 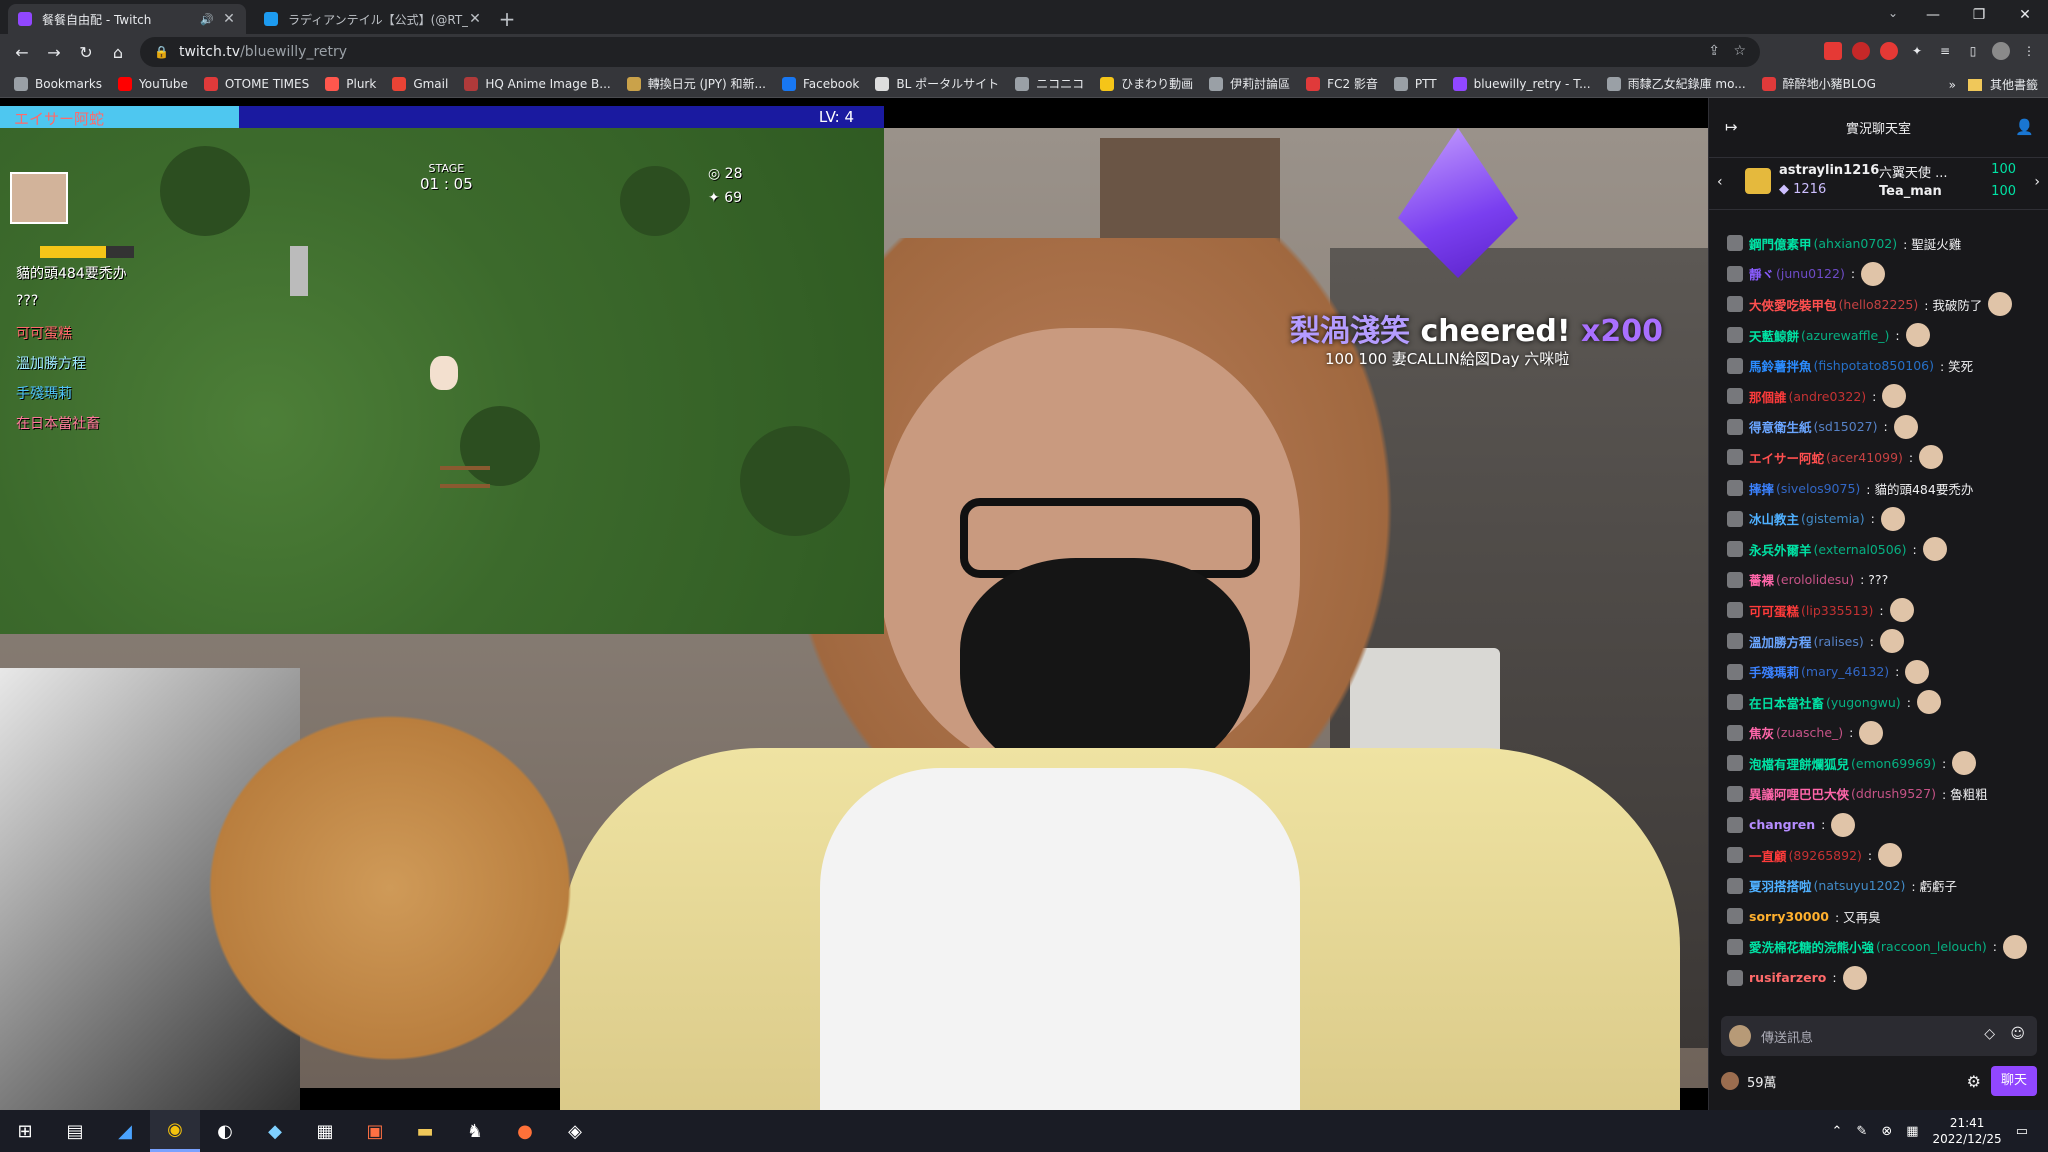 What do you see at coordinates (1789, 916) in the screenshot?
I see `chat-username: sorry30000` at bounding box center [1789, 916].